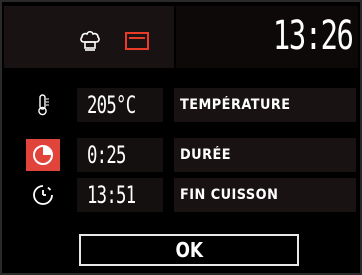  Describe the element at coordinates (111, 195) in the screenshot. I see `end-time-value: 13:51` at that location.